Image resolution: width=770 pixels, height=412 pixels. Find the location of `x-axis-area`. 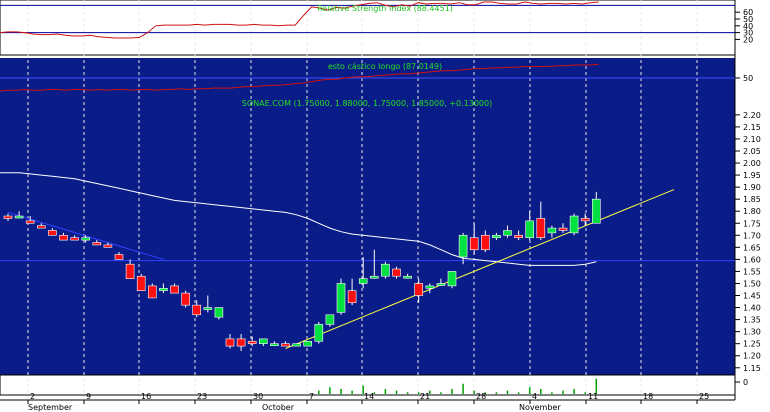

x-axis-area is located at coordinates (367, 406).